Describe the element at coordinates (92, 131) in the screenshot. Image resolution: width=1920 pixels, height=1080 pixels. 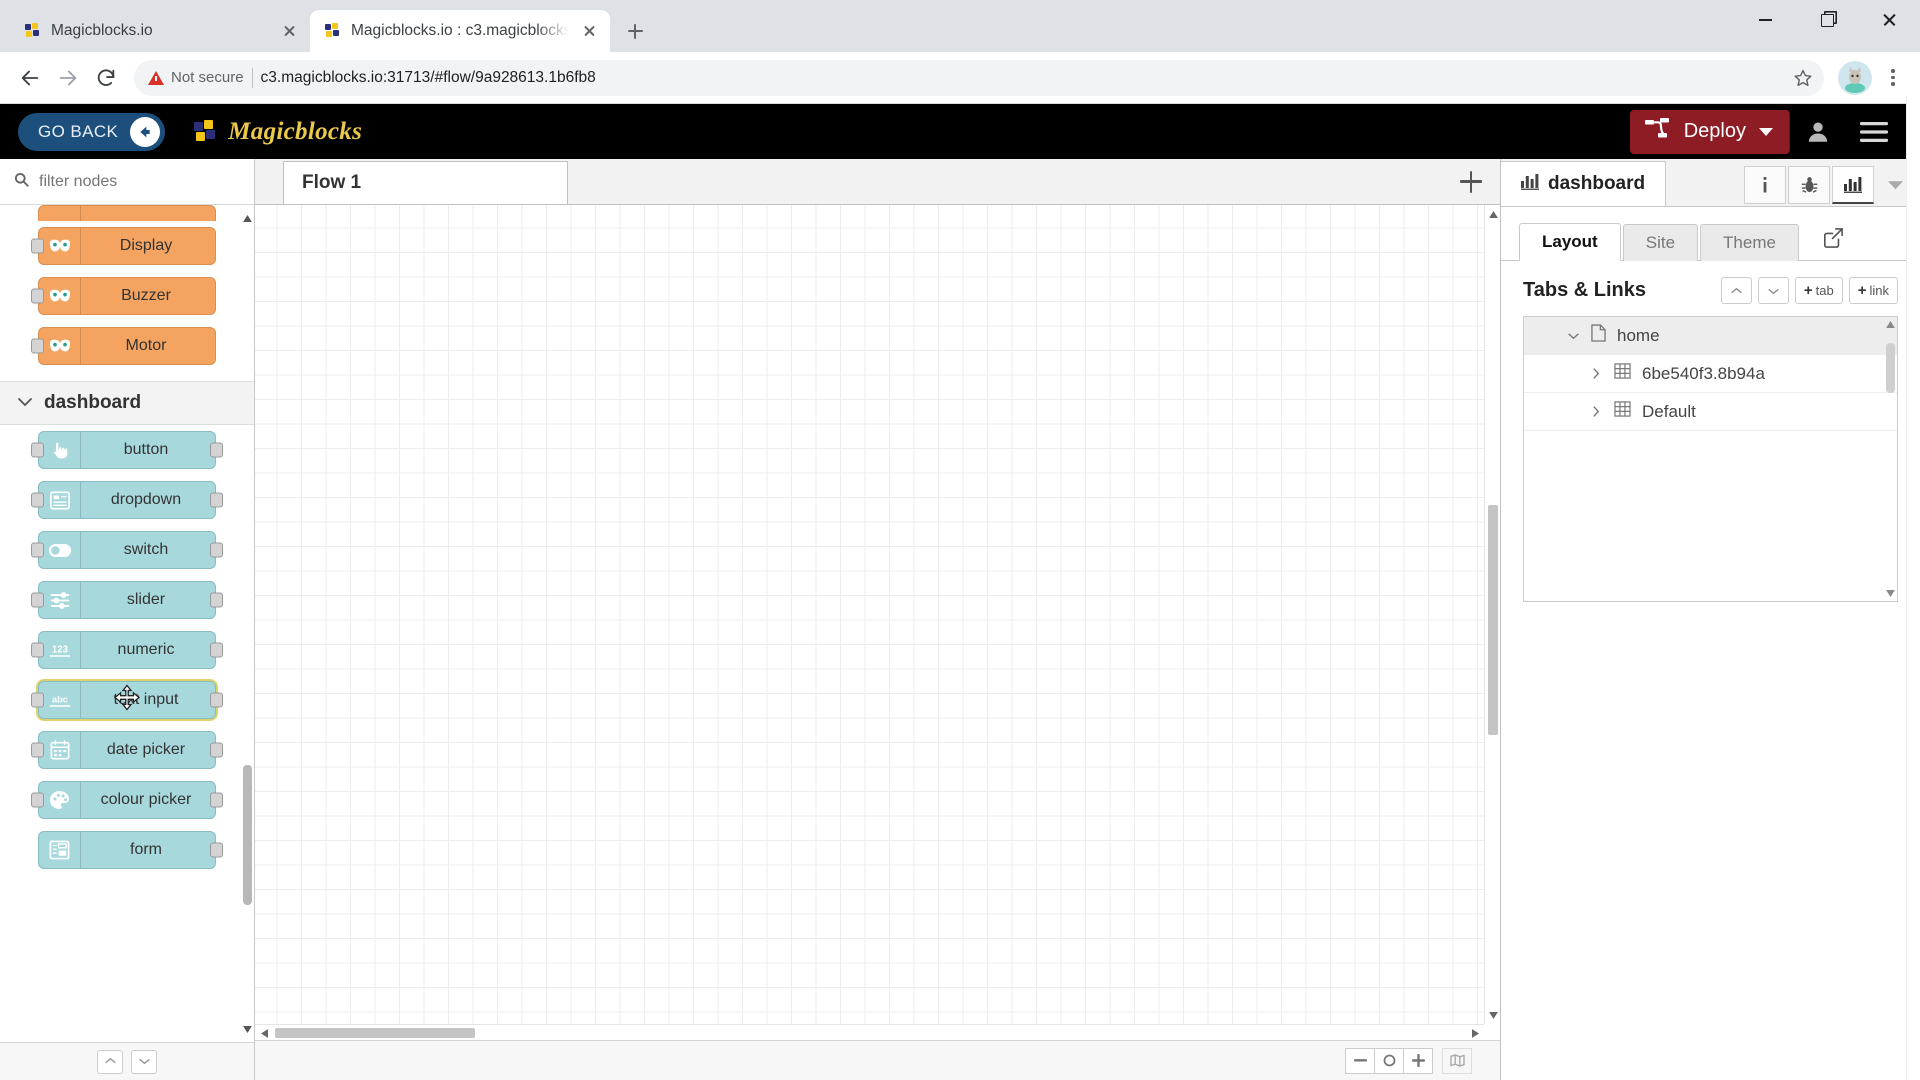
I see `go-back-button: GO BACK` at that location.